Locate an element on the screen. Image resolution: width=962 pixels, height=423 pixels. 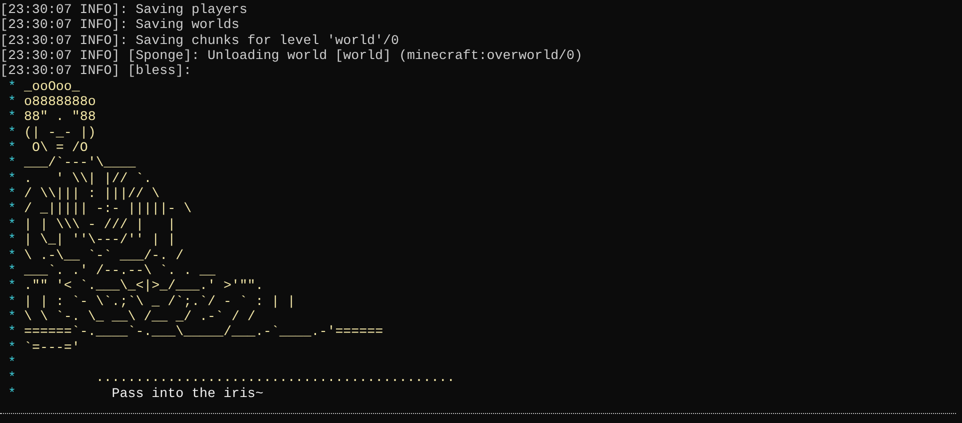
ascii-art-line: `=---=' is located at coordinates (52, 347).